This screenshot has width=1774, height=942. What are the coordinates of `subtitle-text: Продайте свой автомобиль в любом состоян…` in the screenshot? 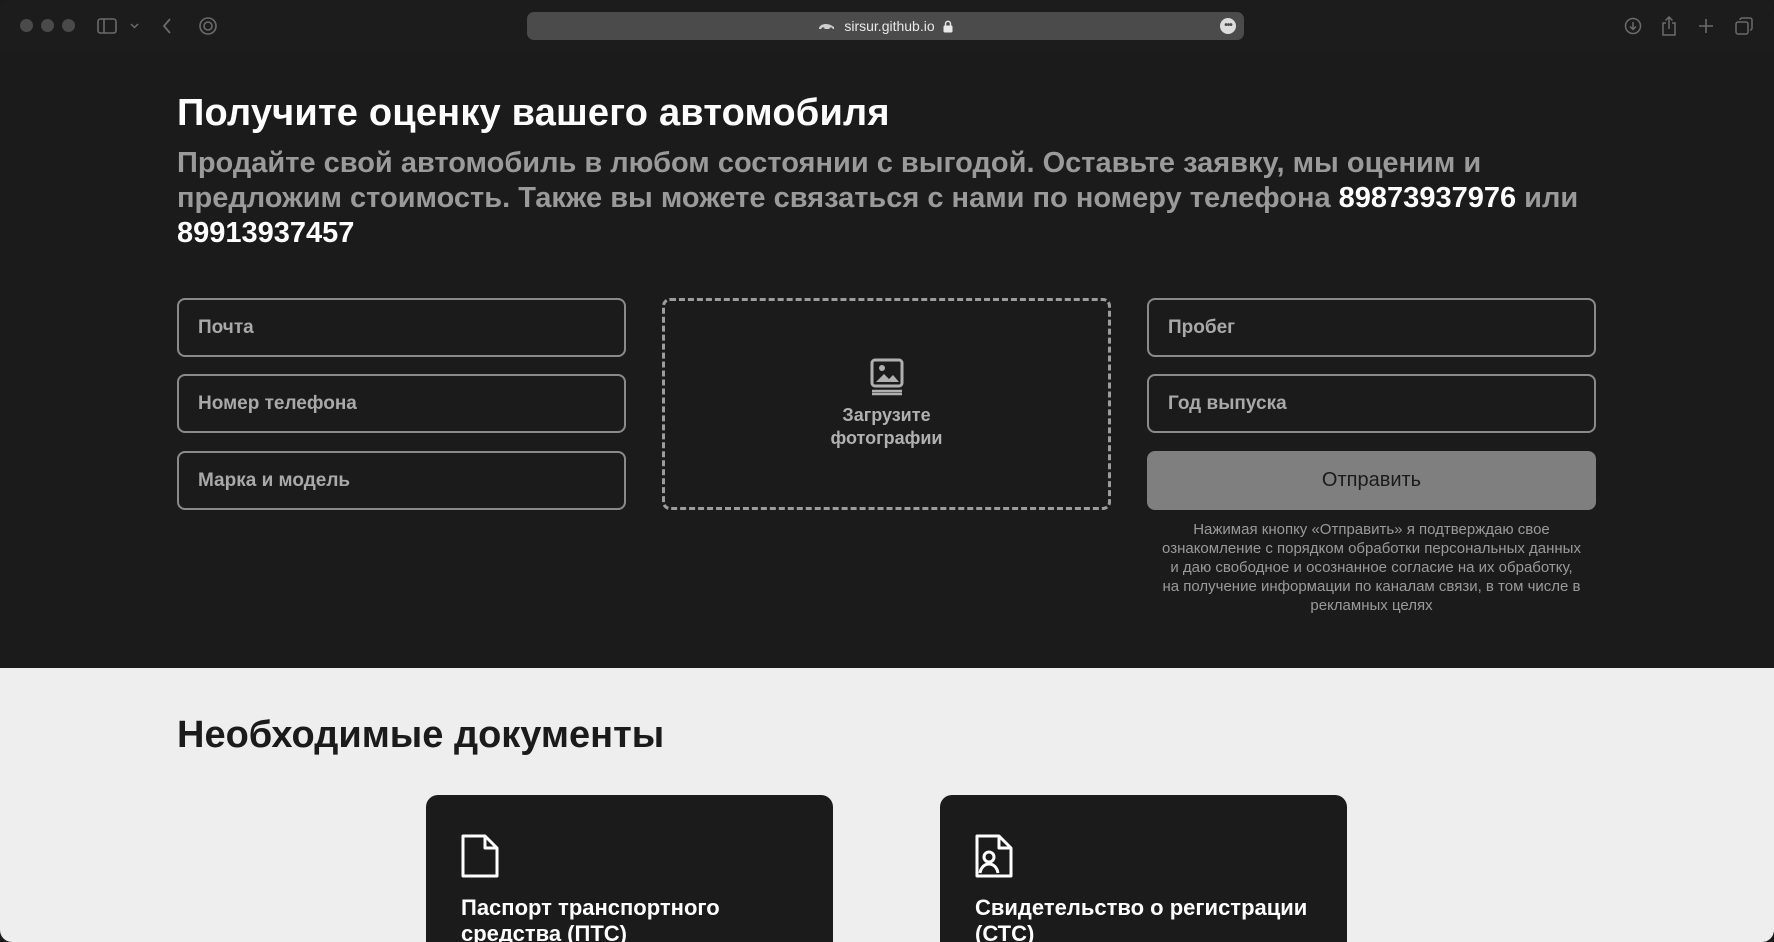 It's located at (829, 180).